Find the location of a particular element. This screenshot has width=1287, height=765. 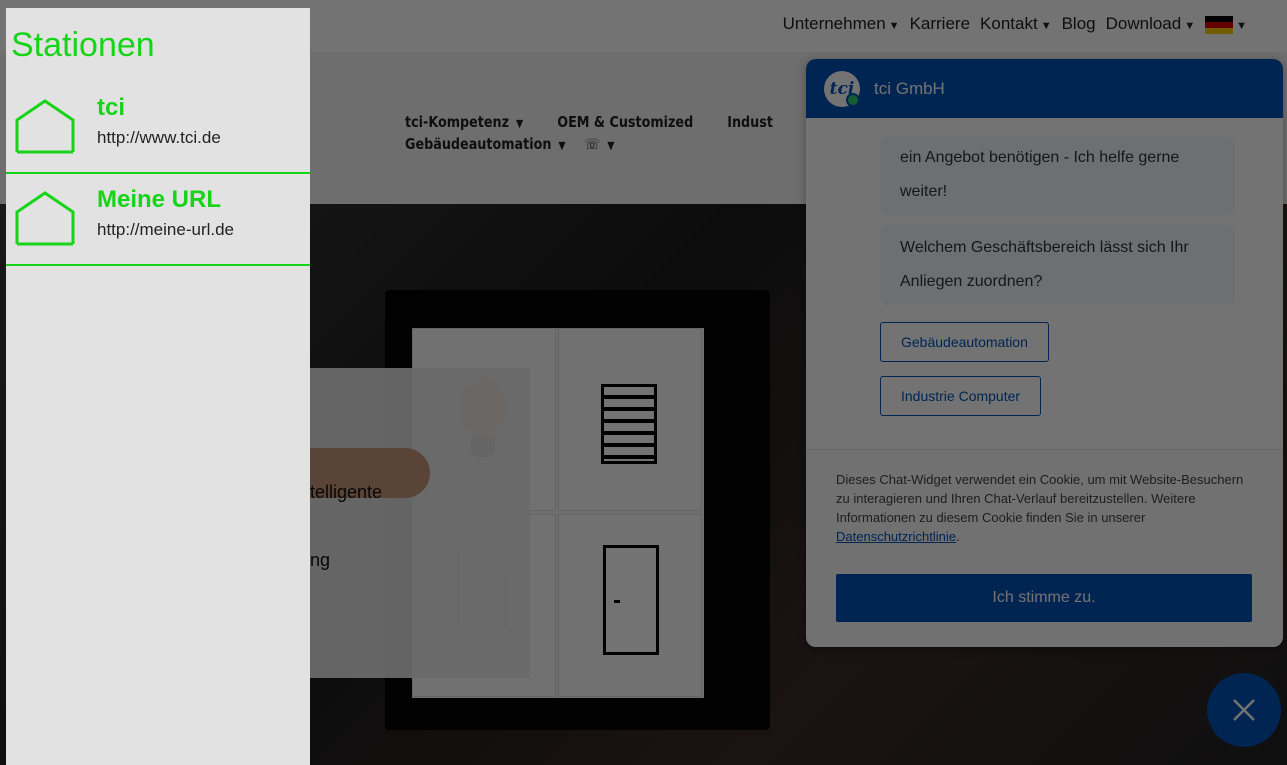

mainnav-phone: ☏ ▼ is located at coordinates (599, 145).